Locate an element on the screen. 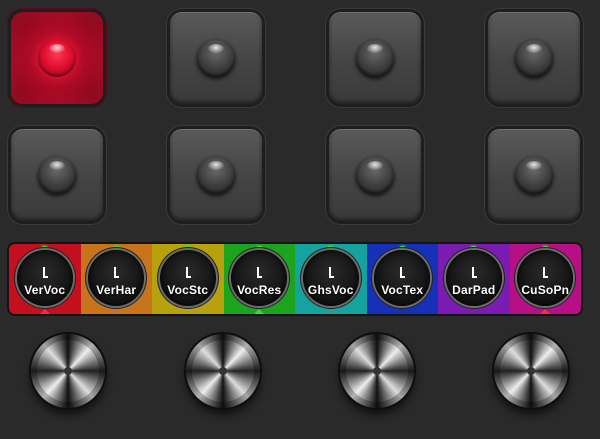 This screenshot has width=600, height=439. strip-knob: VocRes is located at coordinates (259, 278).